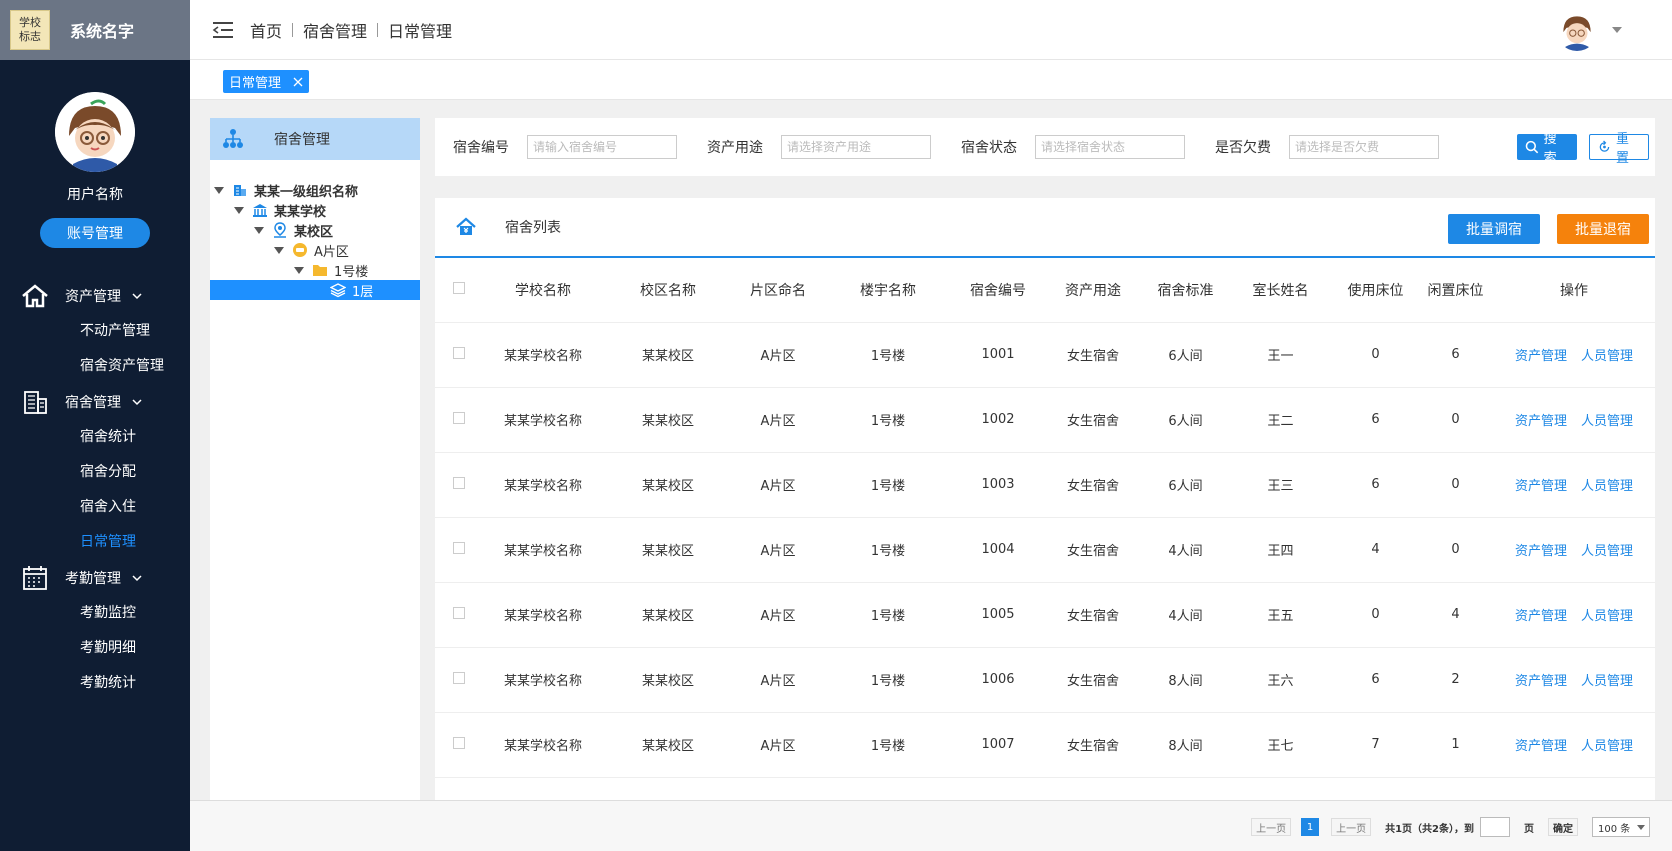 This screenshot has height=851, width=1672. Describe the element at coordinates (1603, 229) in the screenshot. I see `batch-checkout-button: 批量退宿` at that location.